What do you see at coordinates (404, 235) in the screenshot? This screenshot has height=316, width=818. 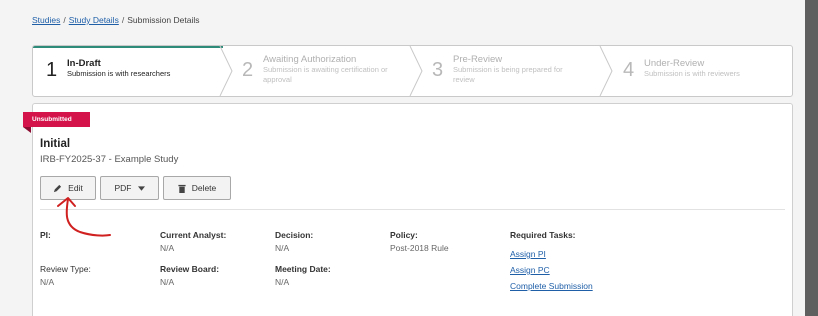 I see `policy-label: Policy:` at bounding box center [404, 235].